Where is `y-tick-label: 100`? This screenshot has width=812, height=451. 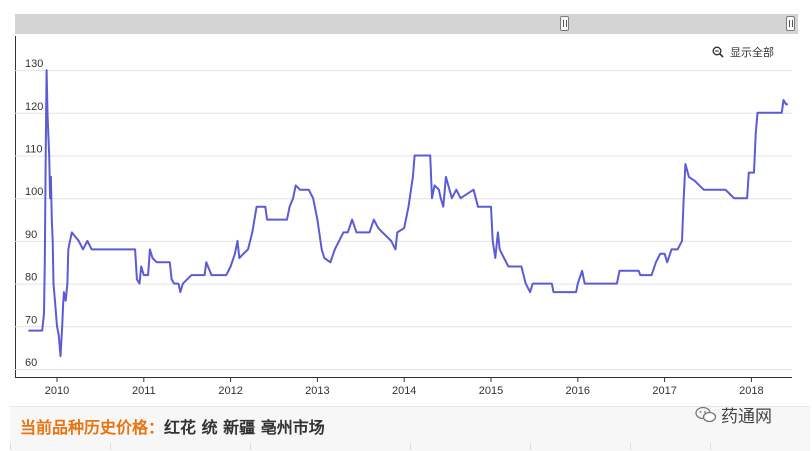
y-tick-label: 100 is located at coordinates (34, 192).